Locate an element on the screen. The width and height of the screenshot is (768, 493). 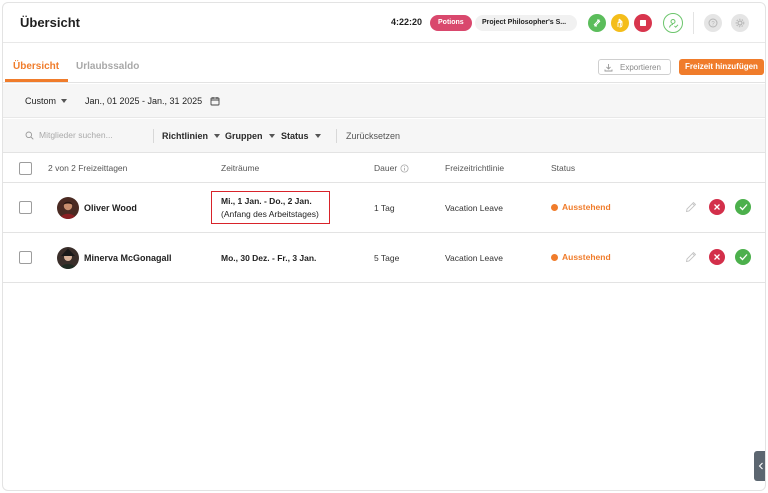
duration-cell: 5 Tage is located at coordinates (387, 258).